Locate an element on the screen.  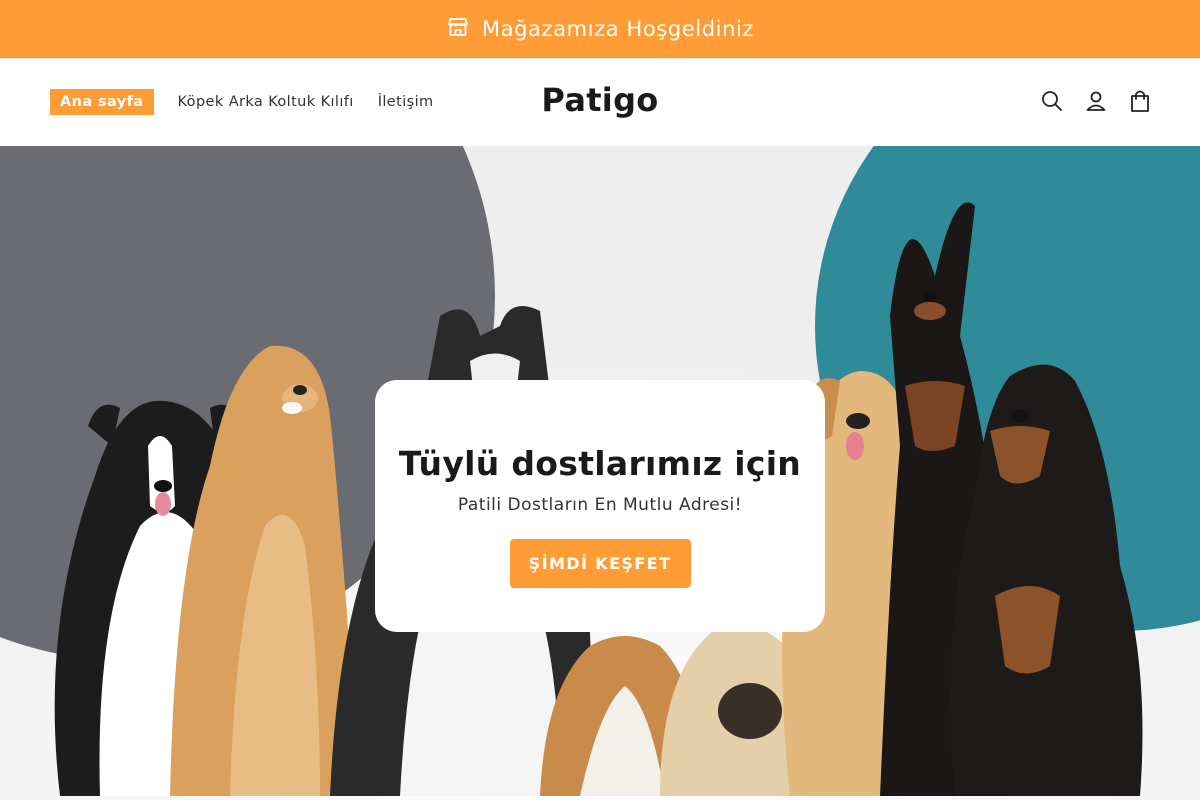
announcement-bar: Mağazamıza Hoşgeldiniz is located at coordinates (600, 29).